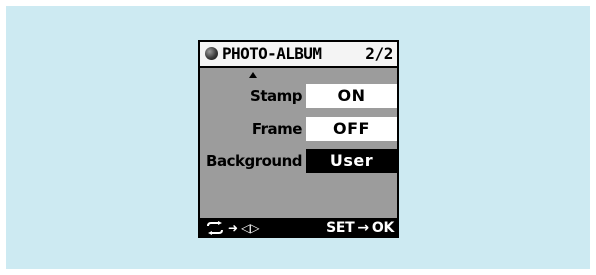  I want to click on left-right-arrows-icon: ◁▷, so click(250, 228).